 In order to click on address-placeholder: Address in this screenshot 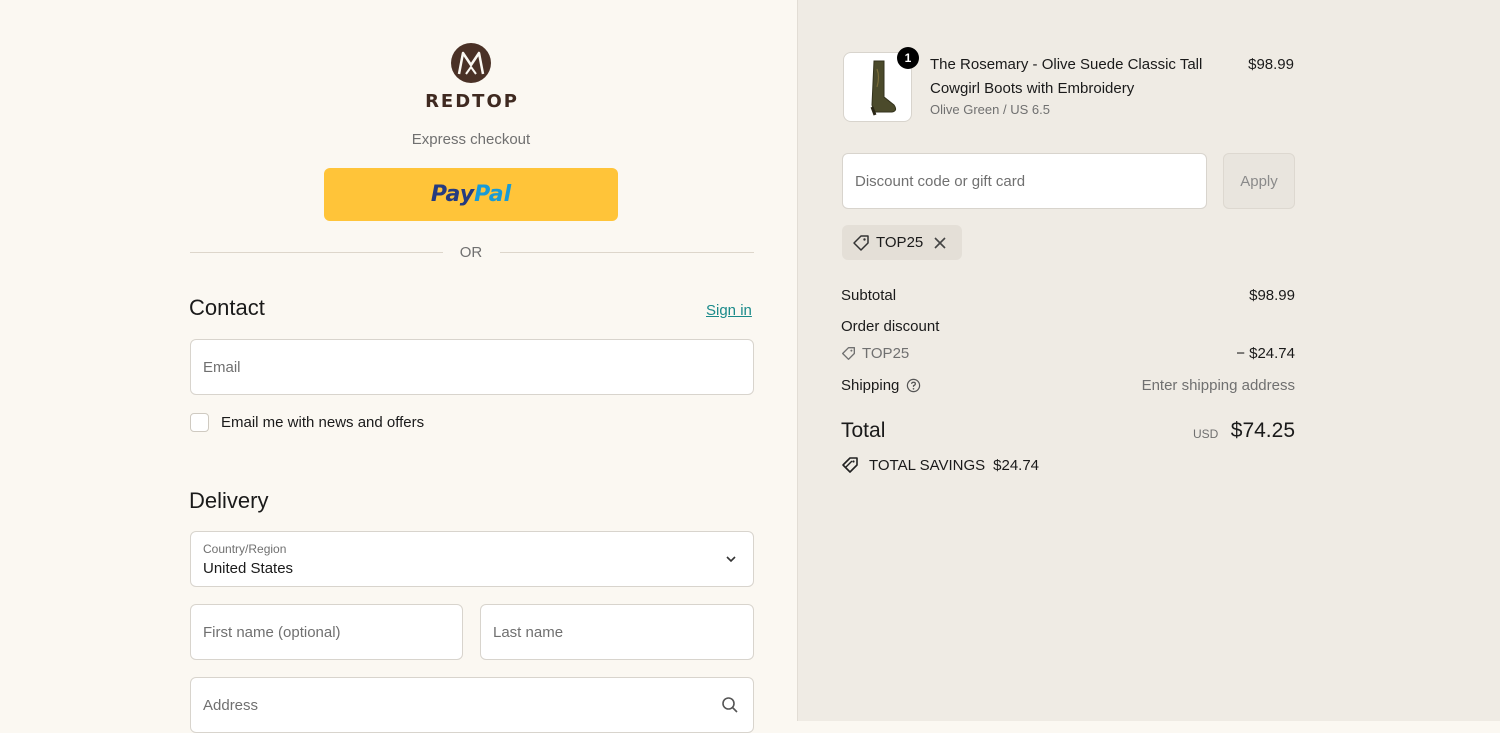, I will do `click(231, 705)`.